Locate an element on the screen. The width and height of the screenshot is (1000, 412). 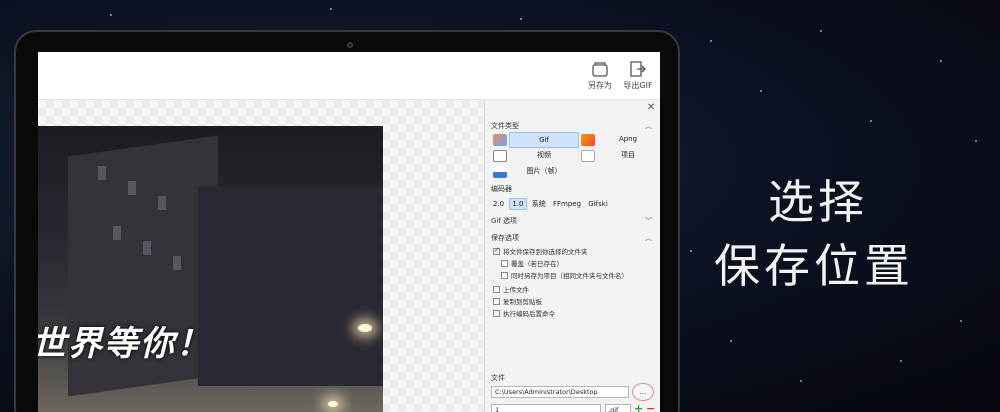
option-save-as-project: 同时另存为项目（相同文件夹与文件名） is located at coordinates (564, 275).